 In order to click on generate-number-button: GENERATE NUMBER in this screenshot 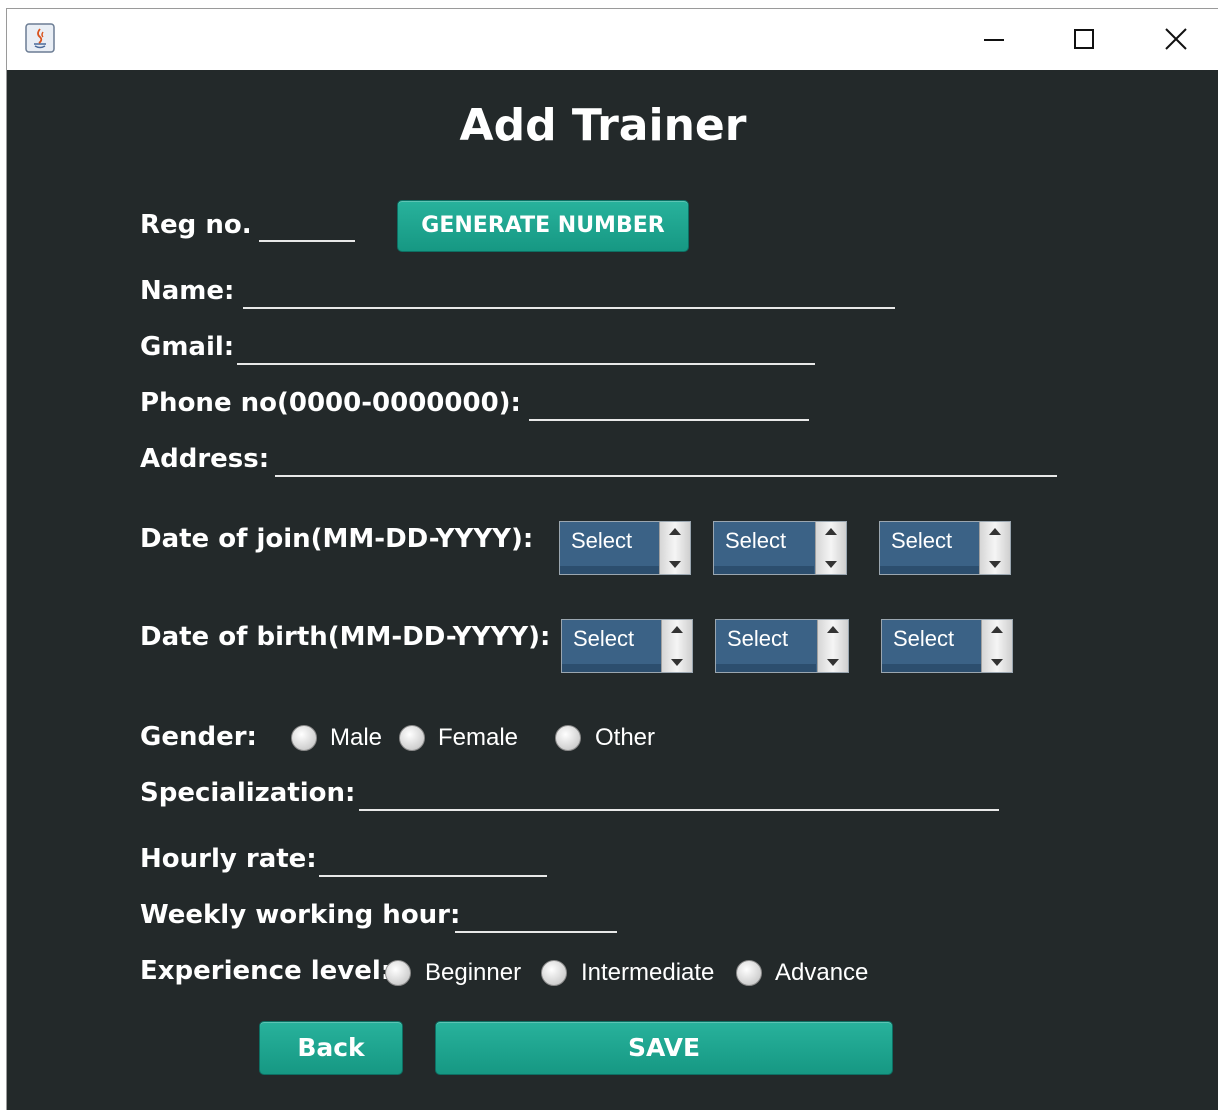, I will do `click(543, 226)`.